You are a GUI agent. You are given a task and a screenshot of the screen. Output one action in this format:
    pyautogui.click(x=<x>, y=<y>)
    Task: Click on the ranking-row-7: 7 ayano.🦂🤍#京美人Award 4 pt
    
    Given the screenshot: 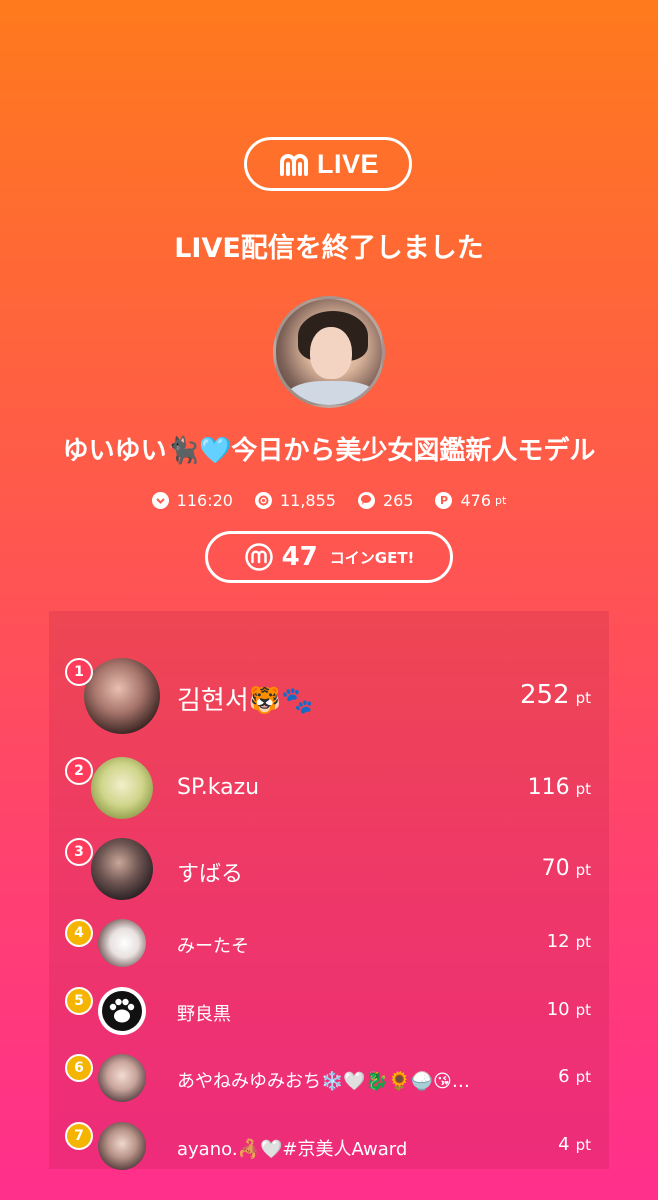 What is the action you would take?
    pyautogui.click(x=329, y=1145)
    